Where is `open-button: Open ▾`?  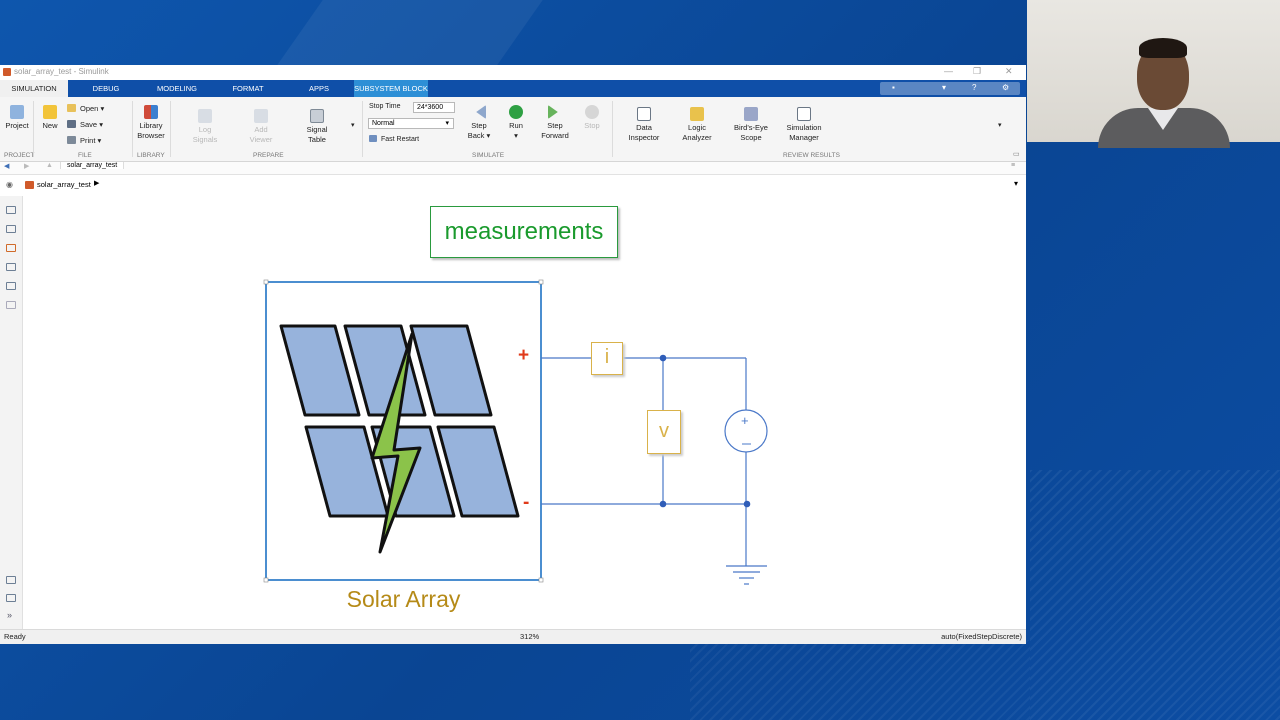
open-button: Open ▾ is located at coordinates (85, 108).